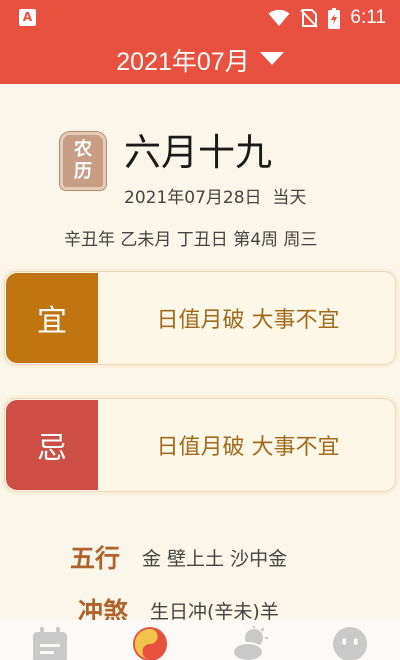  Describe the element at coordinates (309, 18) in the screenshot. I see `no-sim-icon` at that location.